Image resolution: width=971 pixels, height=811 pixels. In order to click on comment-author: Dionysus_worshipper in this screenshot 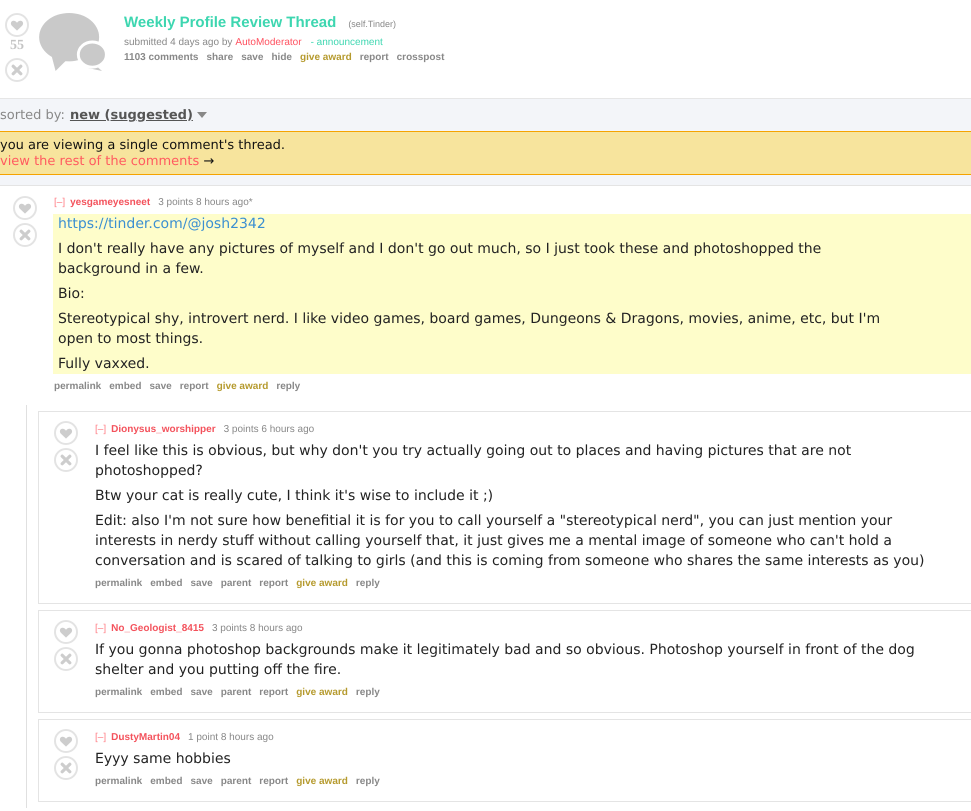, I will do `click(163, 430)`.